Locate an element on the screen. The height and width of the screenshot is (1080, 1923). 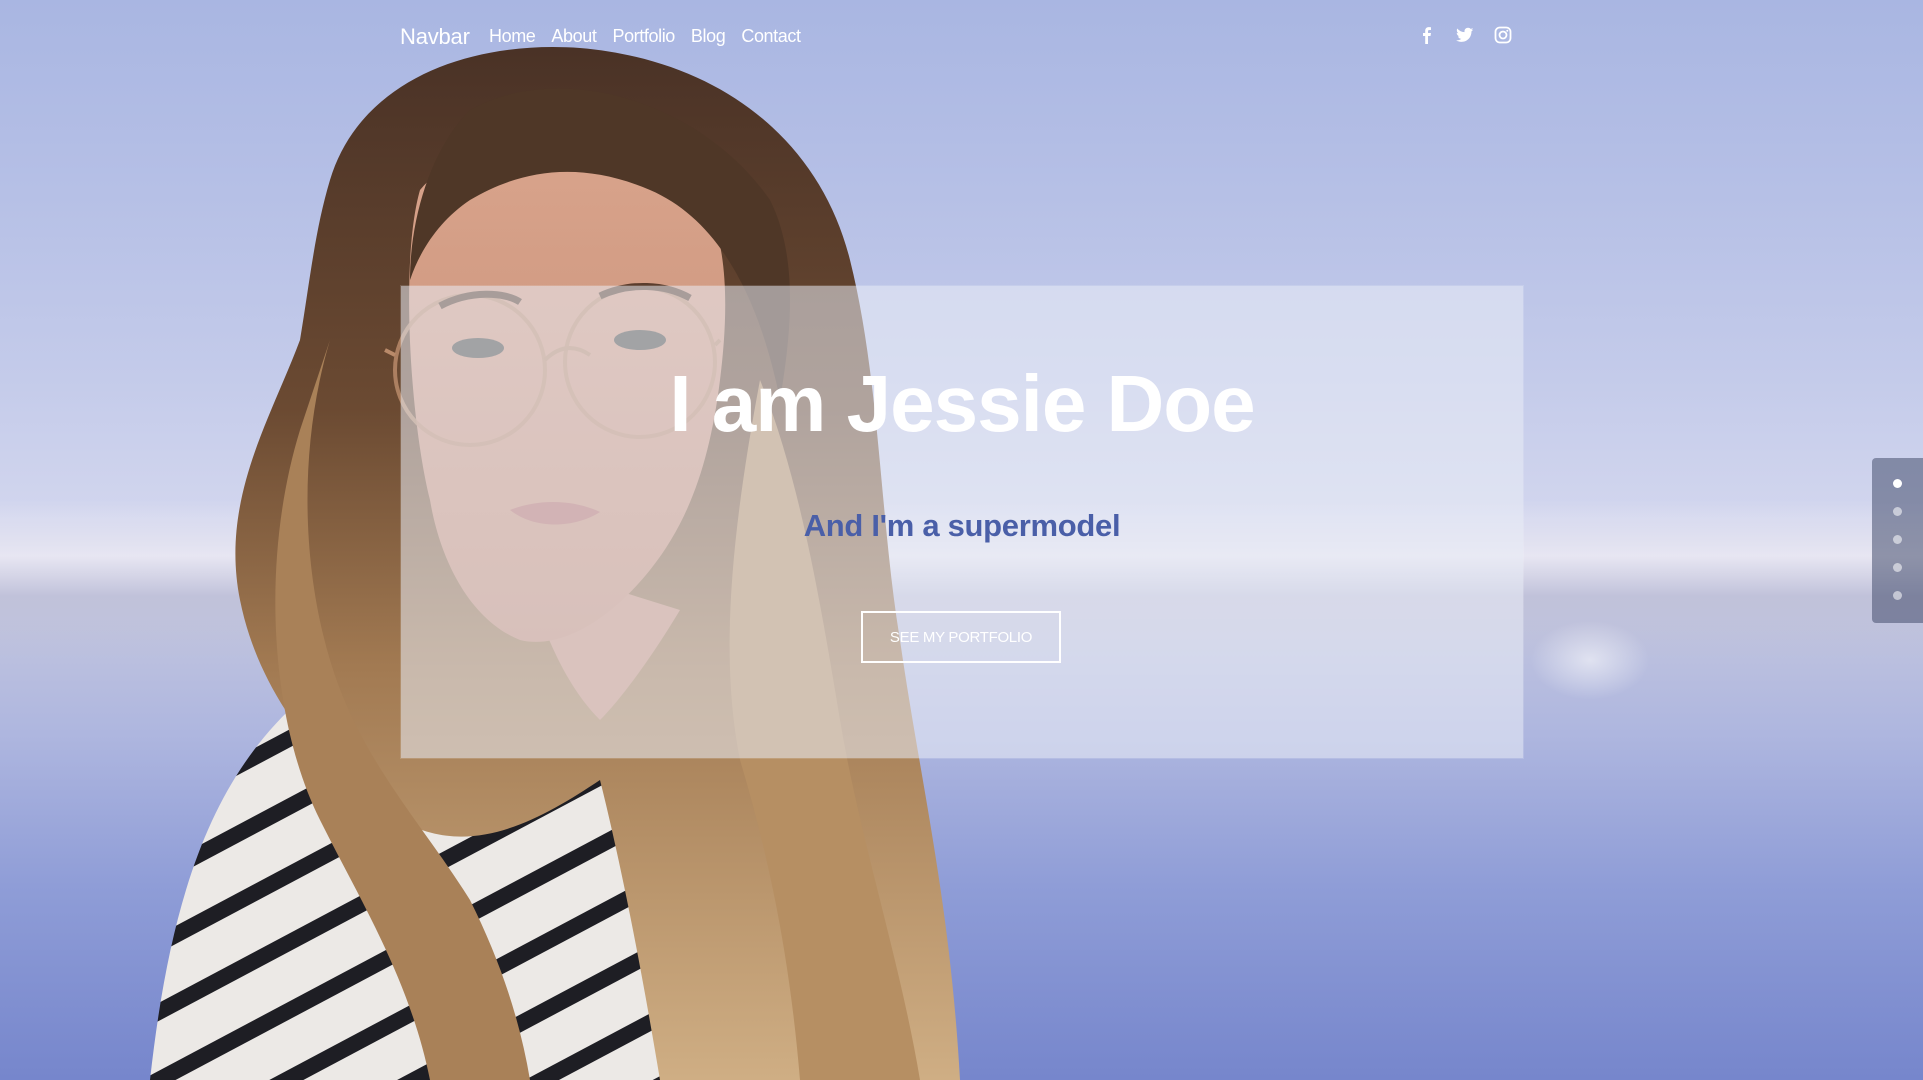
slide-navigation is located at coordinates (1897, 540).